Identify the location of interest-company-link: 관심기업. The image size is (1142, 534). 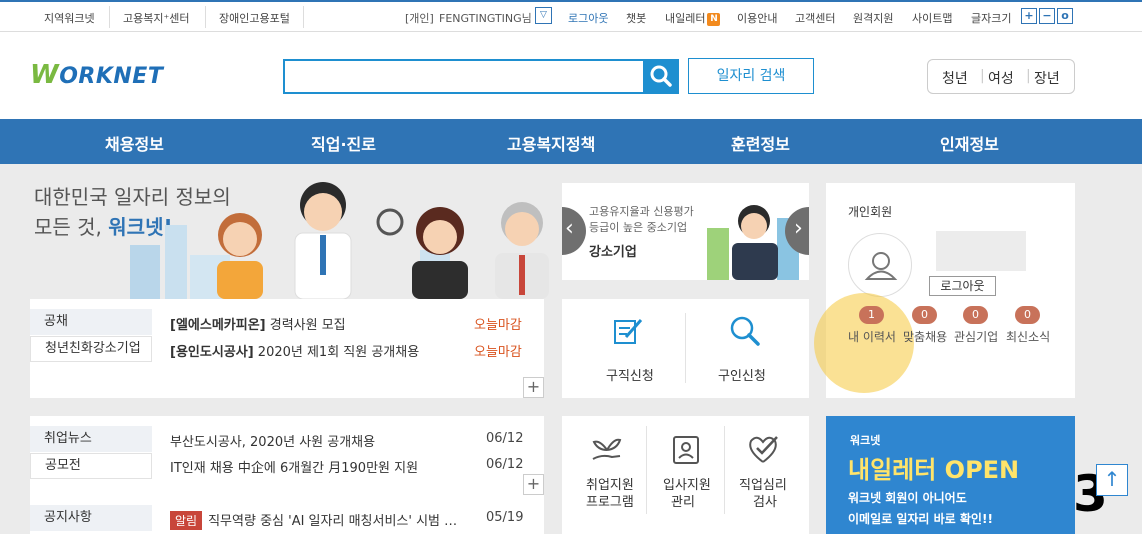
(976, 336).